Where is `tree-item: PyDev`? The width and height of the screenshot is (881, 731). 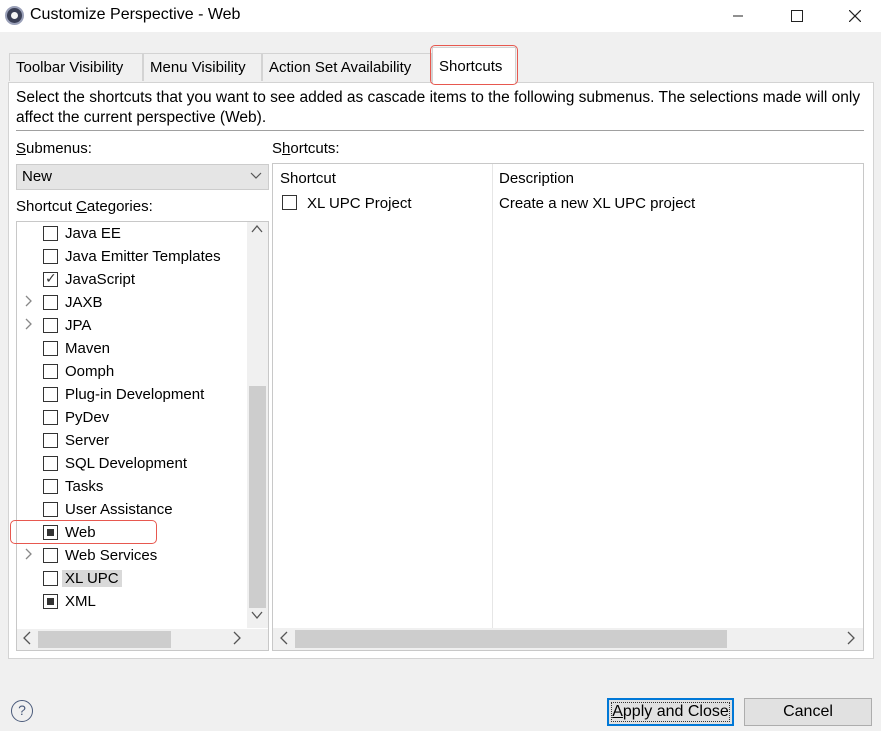 tree-item: PyDev is located at coordinates (132, 418).